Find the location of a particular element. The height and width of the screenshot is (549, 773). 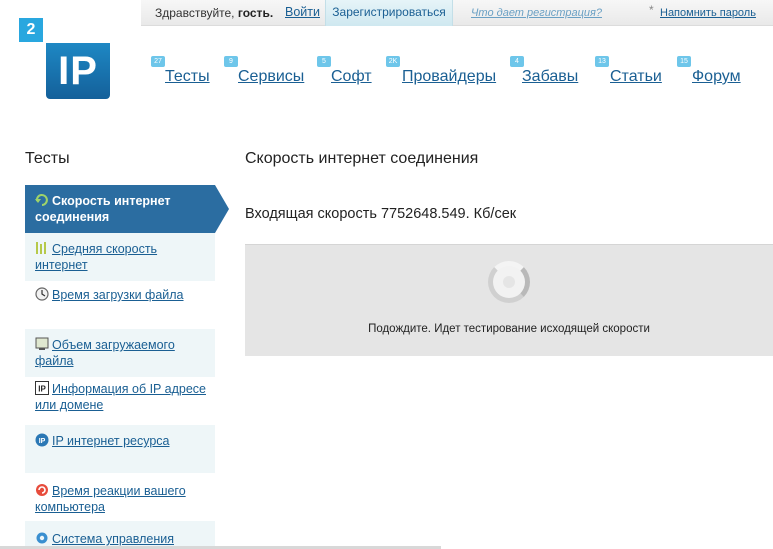

nav-badge: 5 is located at coordinates (324, 61).